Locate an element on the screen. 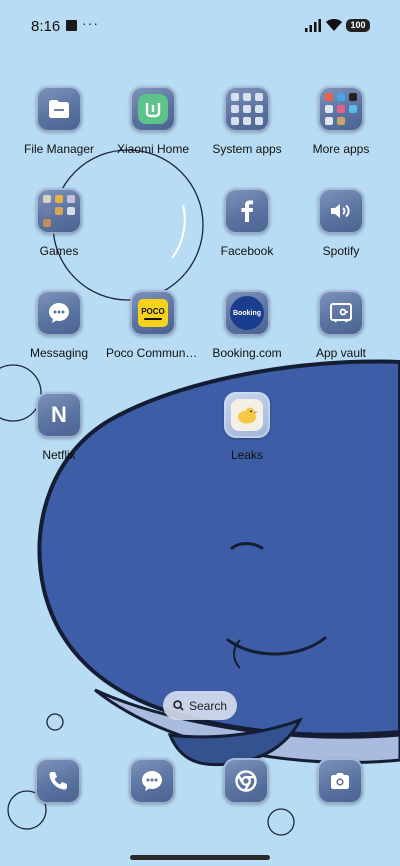  app-system-apps-folder: System apps is located at coordinates (247, 121).